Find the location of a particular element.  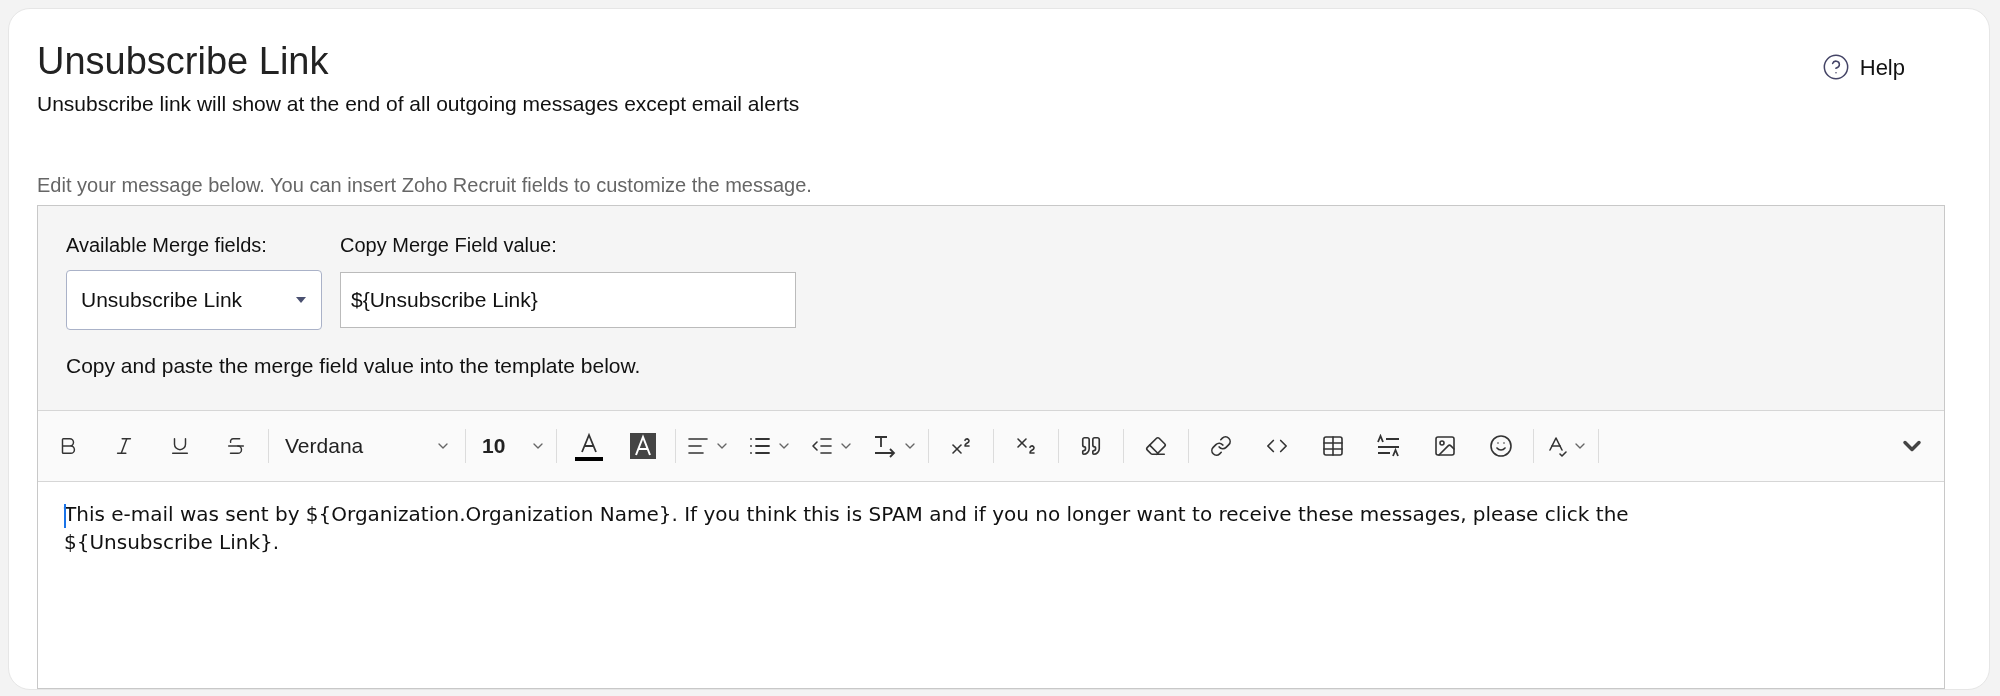

merge-field-dropdown: Unsubscribe Link is located at coordinates (194, 300).